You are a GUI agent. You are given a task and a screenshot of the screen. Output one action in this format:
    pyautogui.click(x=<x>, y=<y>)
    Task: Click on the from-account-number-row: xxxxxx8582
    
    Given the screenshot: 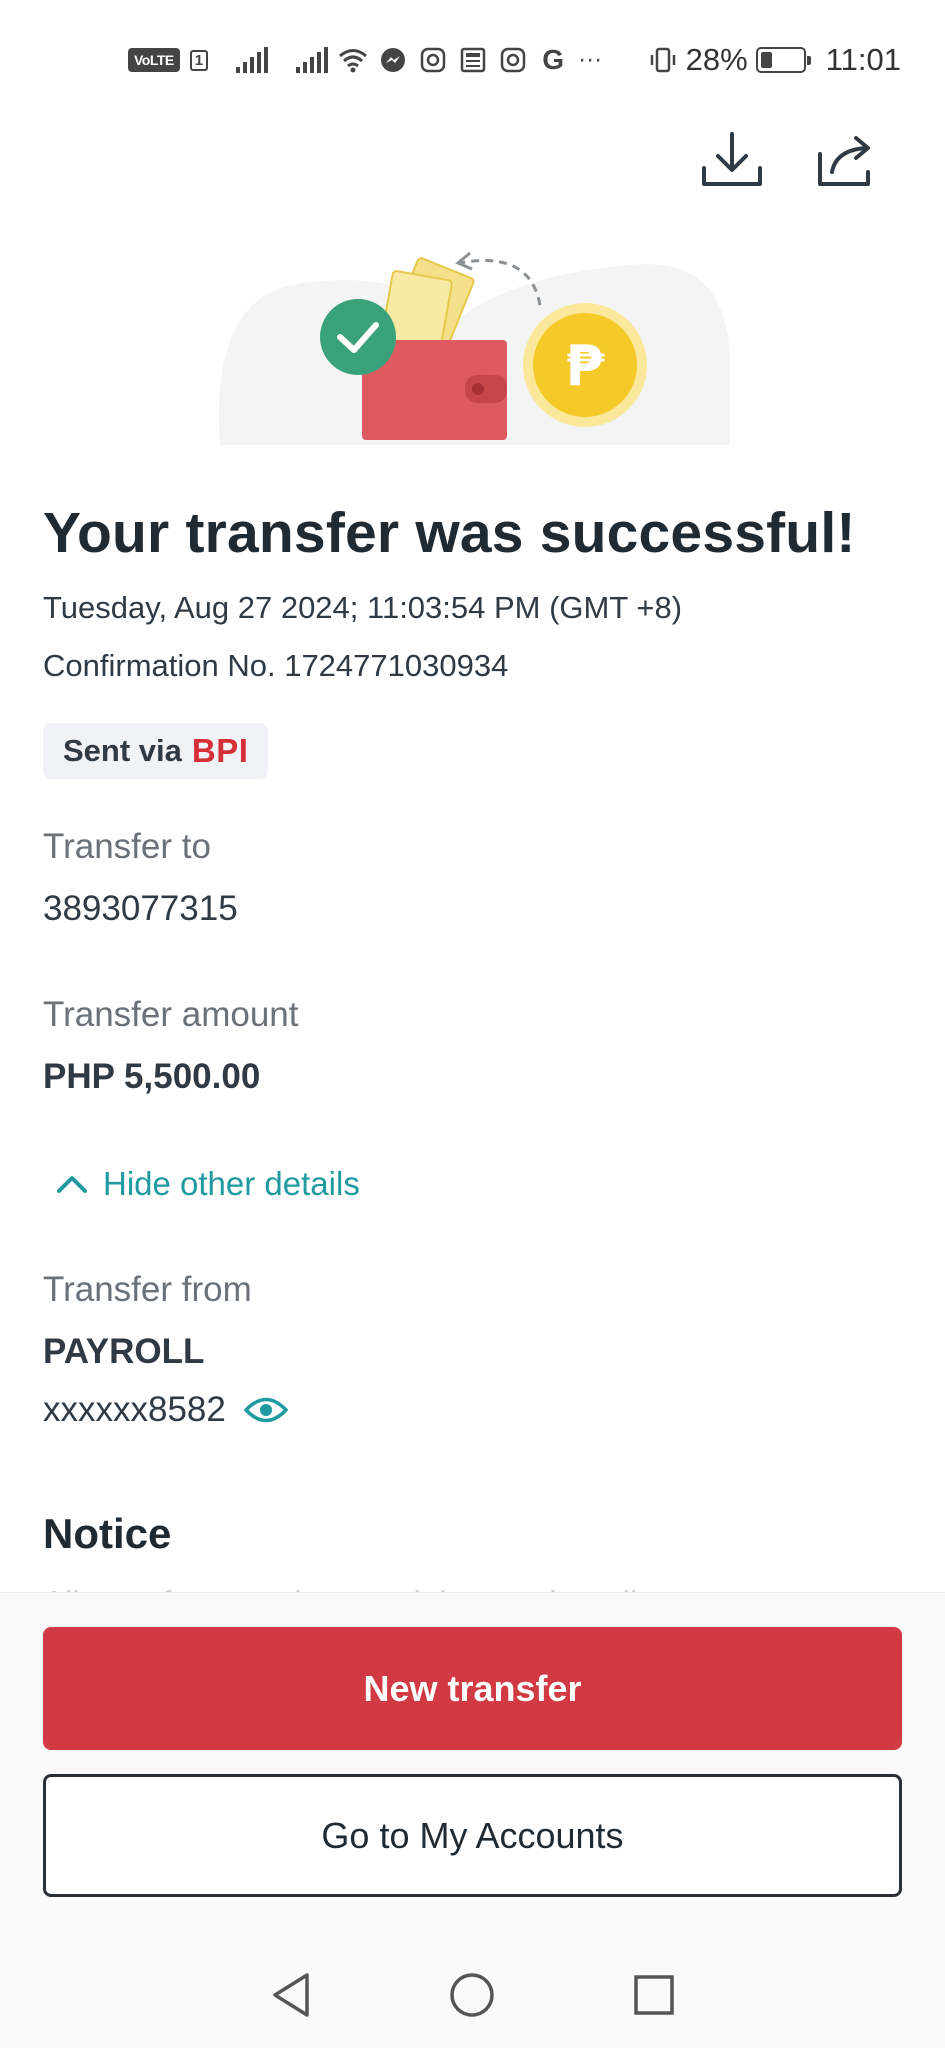 What is the action you would take?
    pyautogui.click(x=165, y=1410)
    